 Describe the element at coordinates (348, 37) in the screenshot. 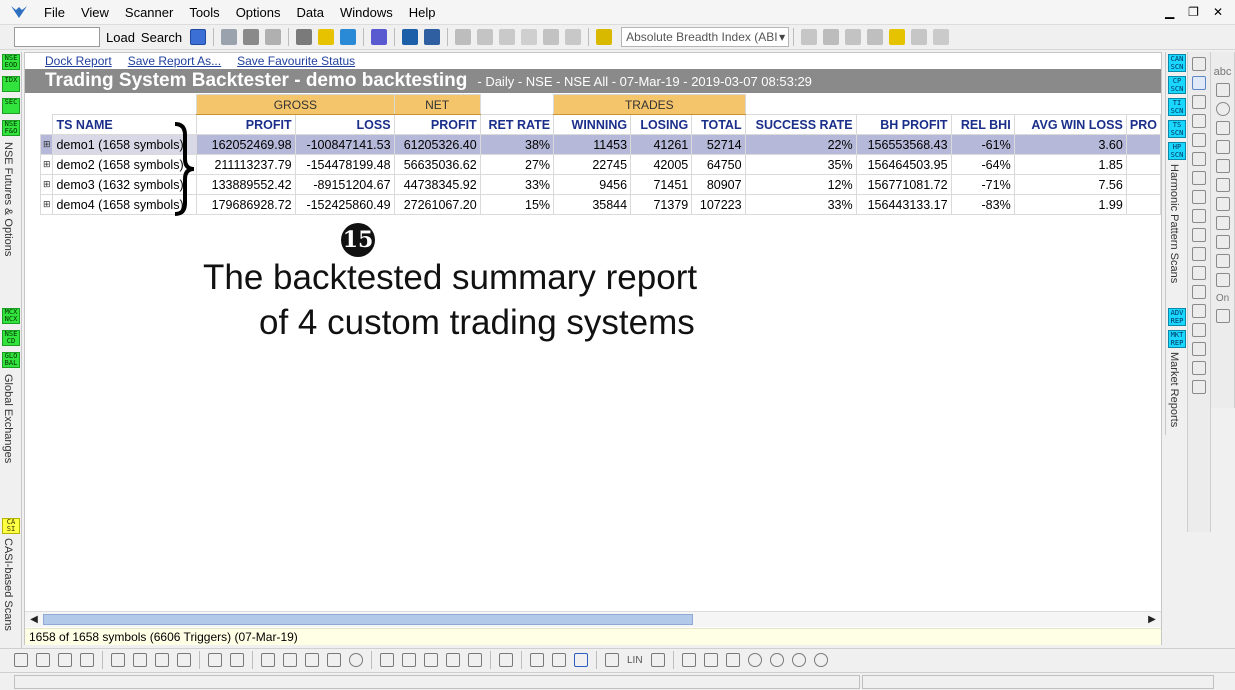

I see `ms-icon` at that location.